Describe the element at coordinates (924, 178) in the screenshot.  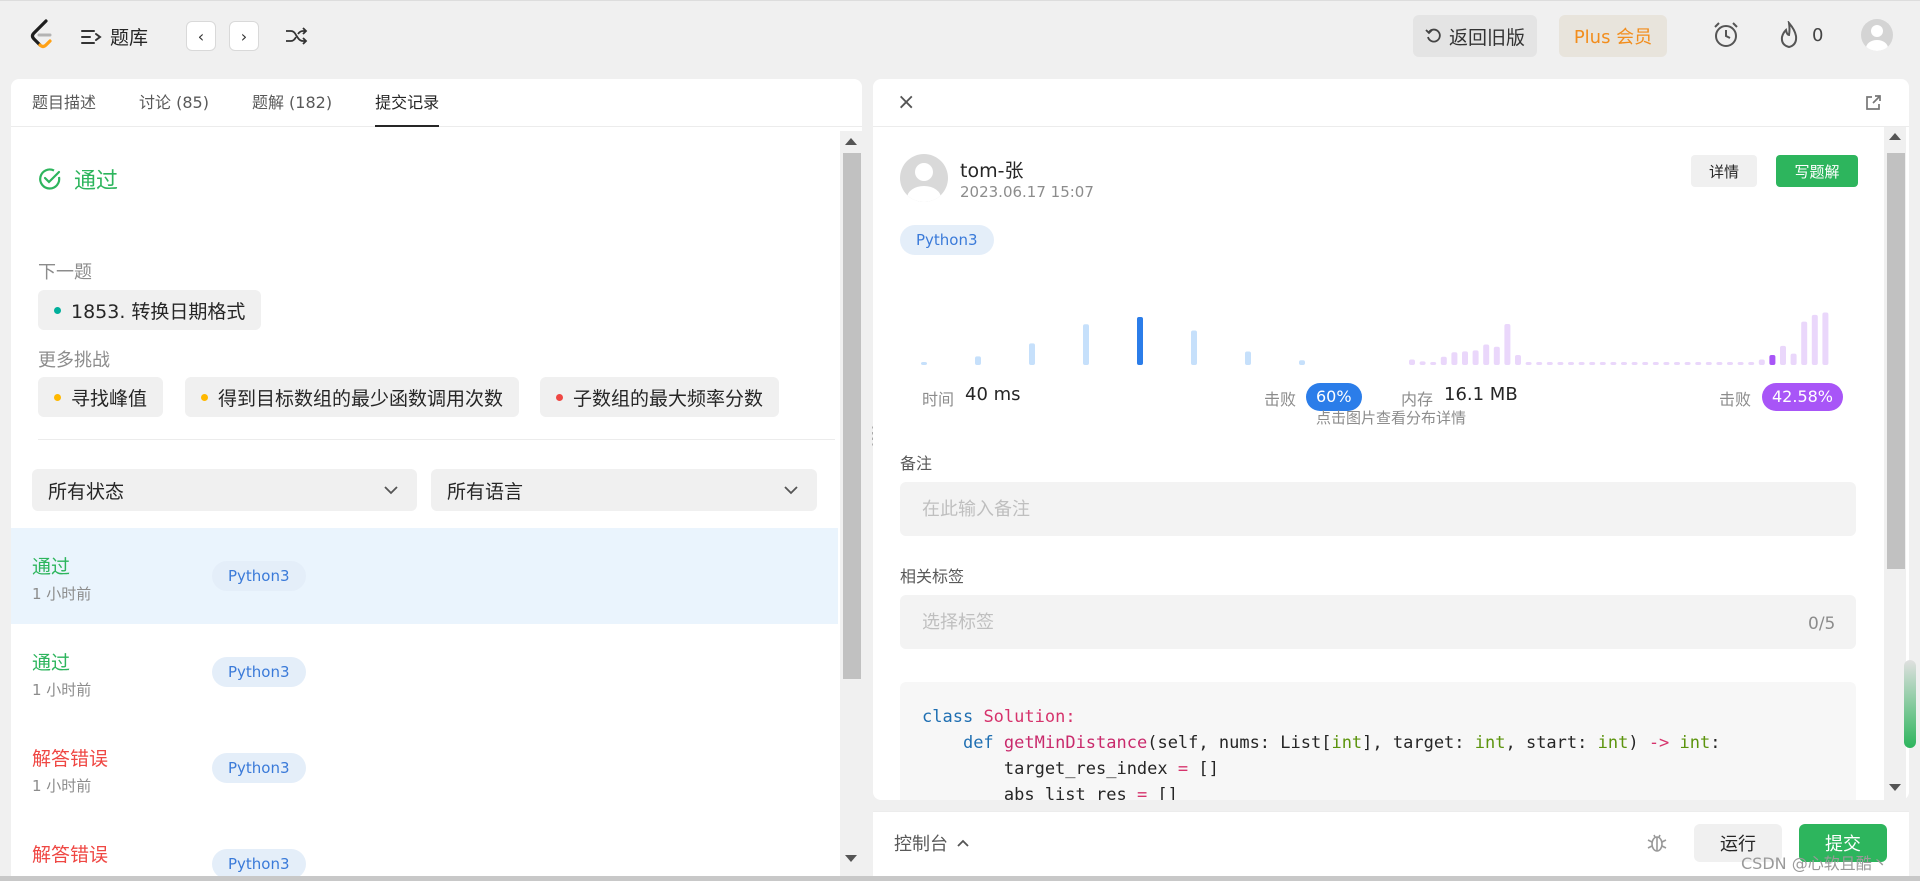
I see `submitter-avatar` at that location.